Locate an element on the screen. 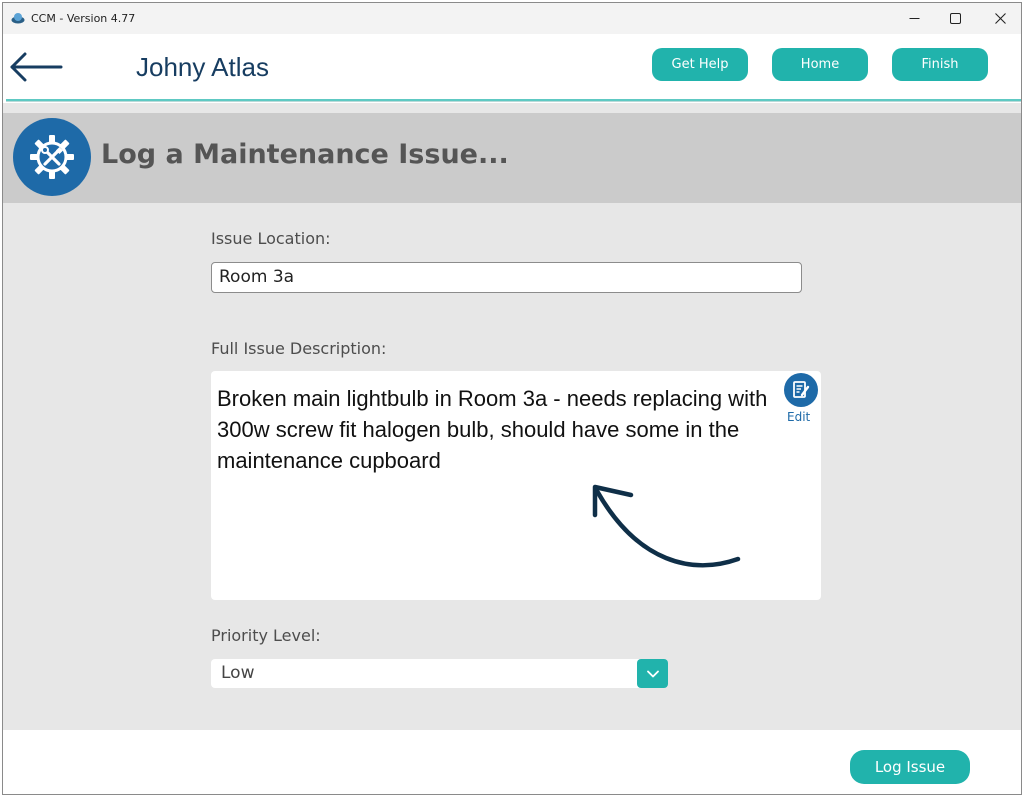  priority-level-label: Priority Level: is located at coordinates (266, 635).